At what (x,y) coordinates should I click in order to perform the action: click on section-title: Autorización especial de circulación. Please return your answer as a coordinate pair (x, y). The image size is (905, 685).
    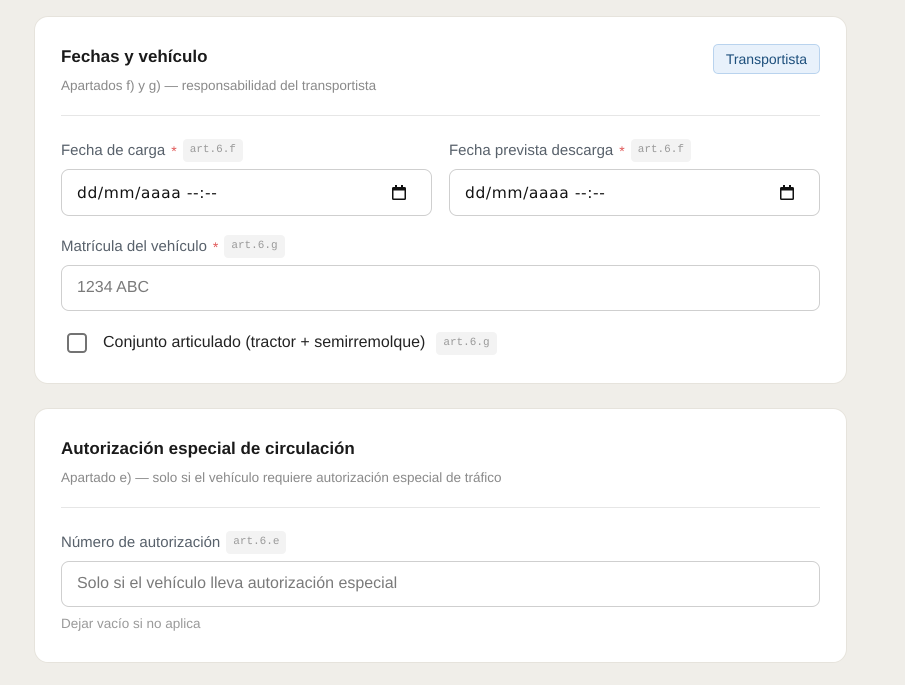
    Looking at the image, I should click on (208, 449).